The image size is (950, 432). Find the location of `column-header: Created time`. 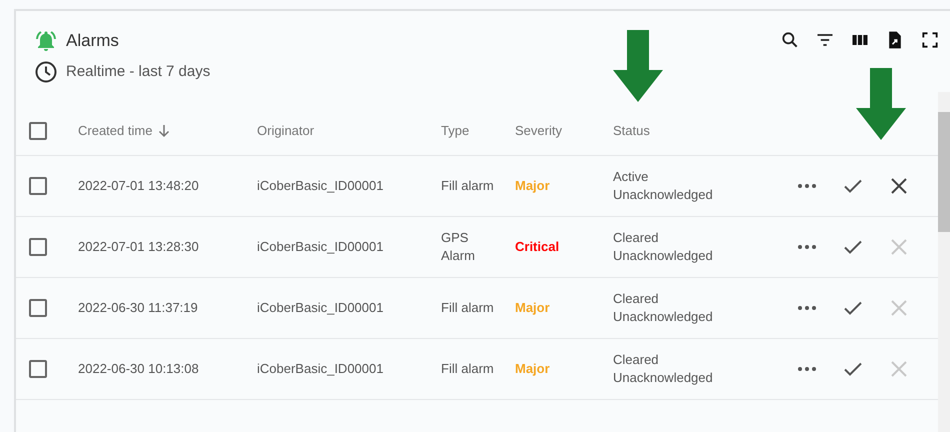

column-header: Created time is located at coordinates (115, 130).